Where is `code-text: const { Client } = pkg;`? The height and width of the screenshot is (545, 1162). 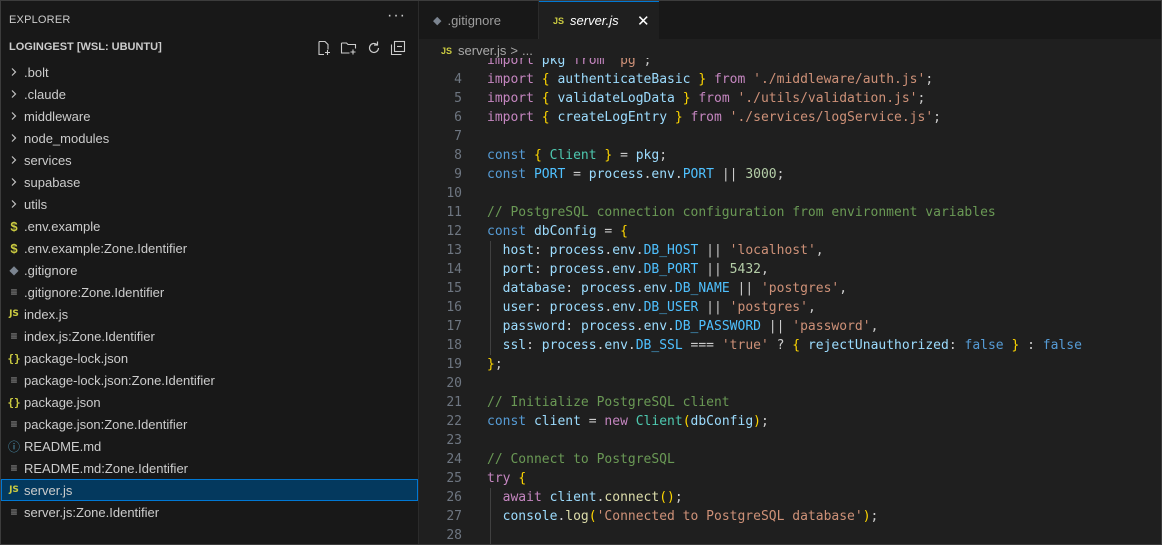 code-text: const { Client } = pkg; is located at coordinates (577, 155).